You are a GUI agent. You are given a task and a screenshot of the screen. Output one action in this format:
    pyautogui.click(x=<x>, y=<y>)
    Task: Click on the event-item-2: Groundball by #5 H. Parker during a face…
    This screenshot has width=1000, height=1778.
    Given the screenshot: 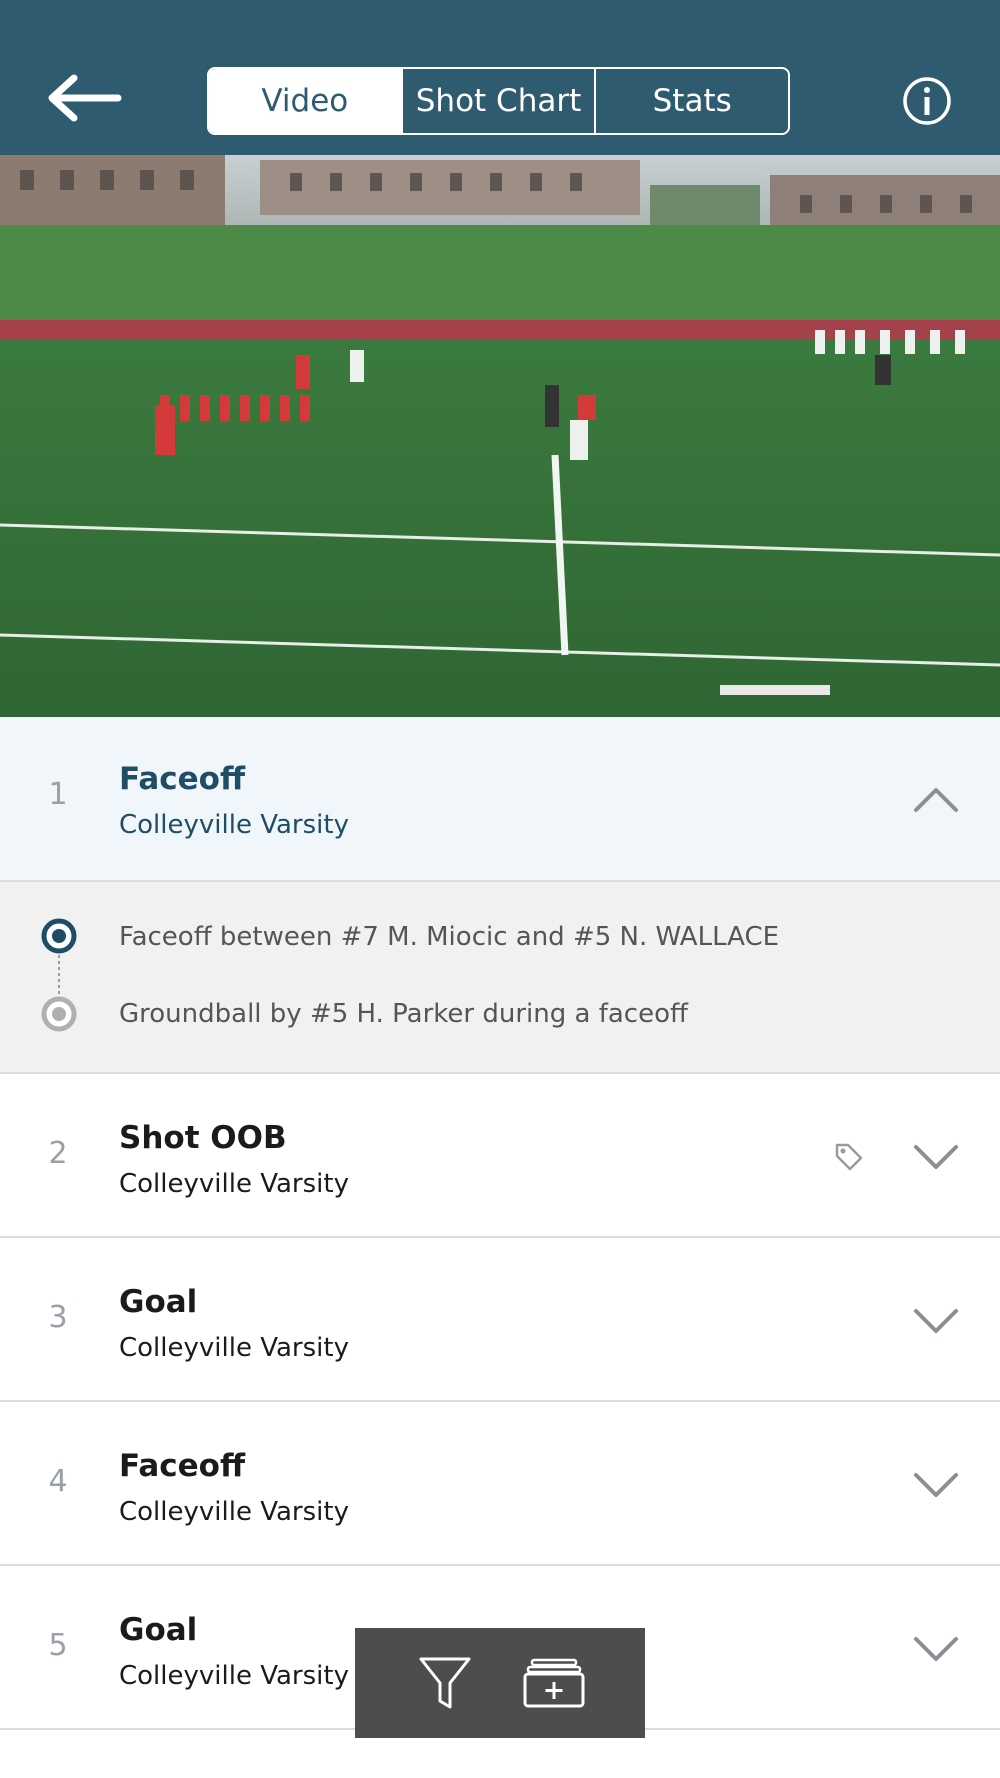 What is the action you would take?
    pyautogui.click(x=403, y=1014)
    